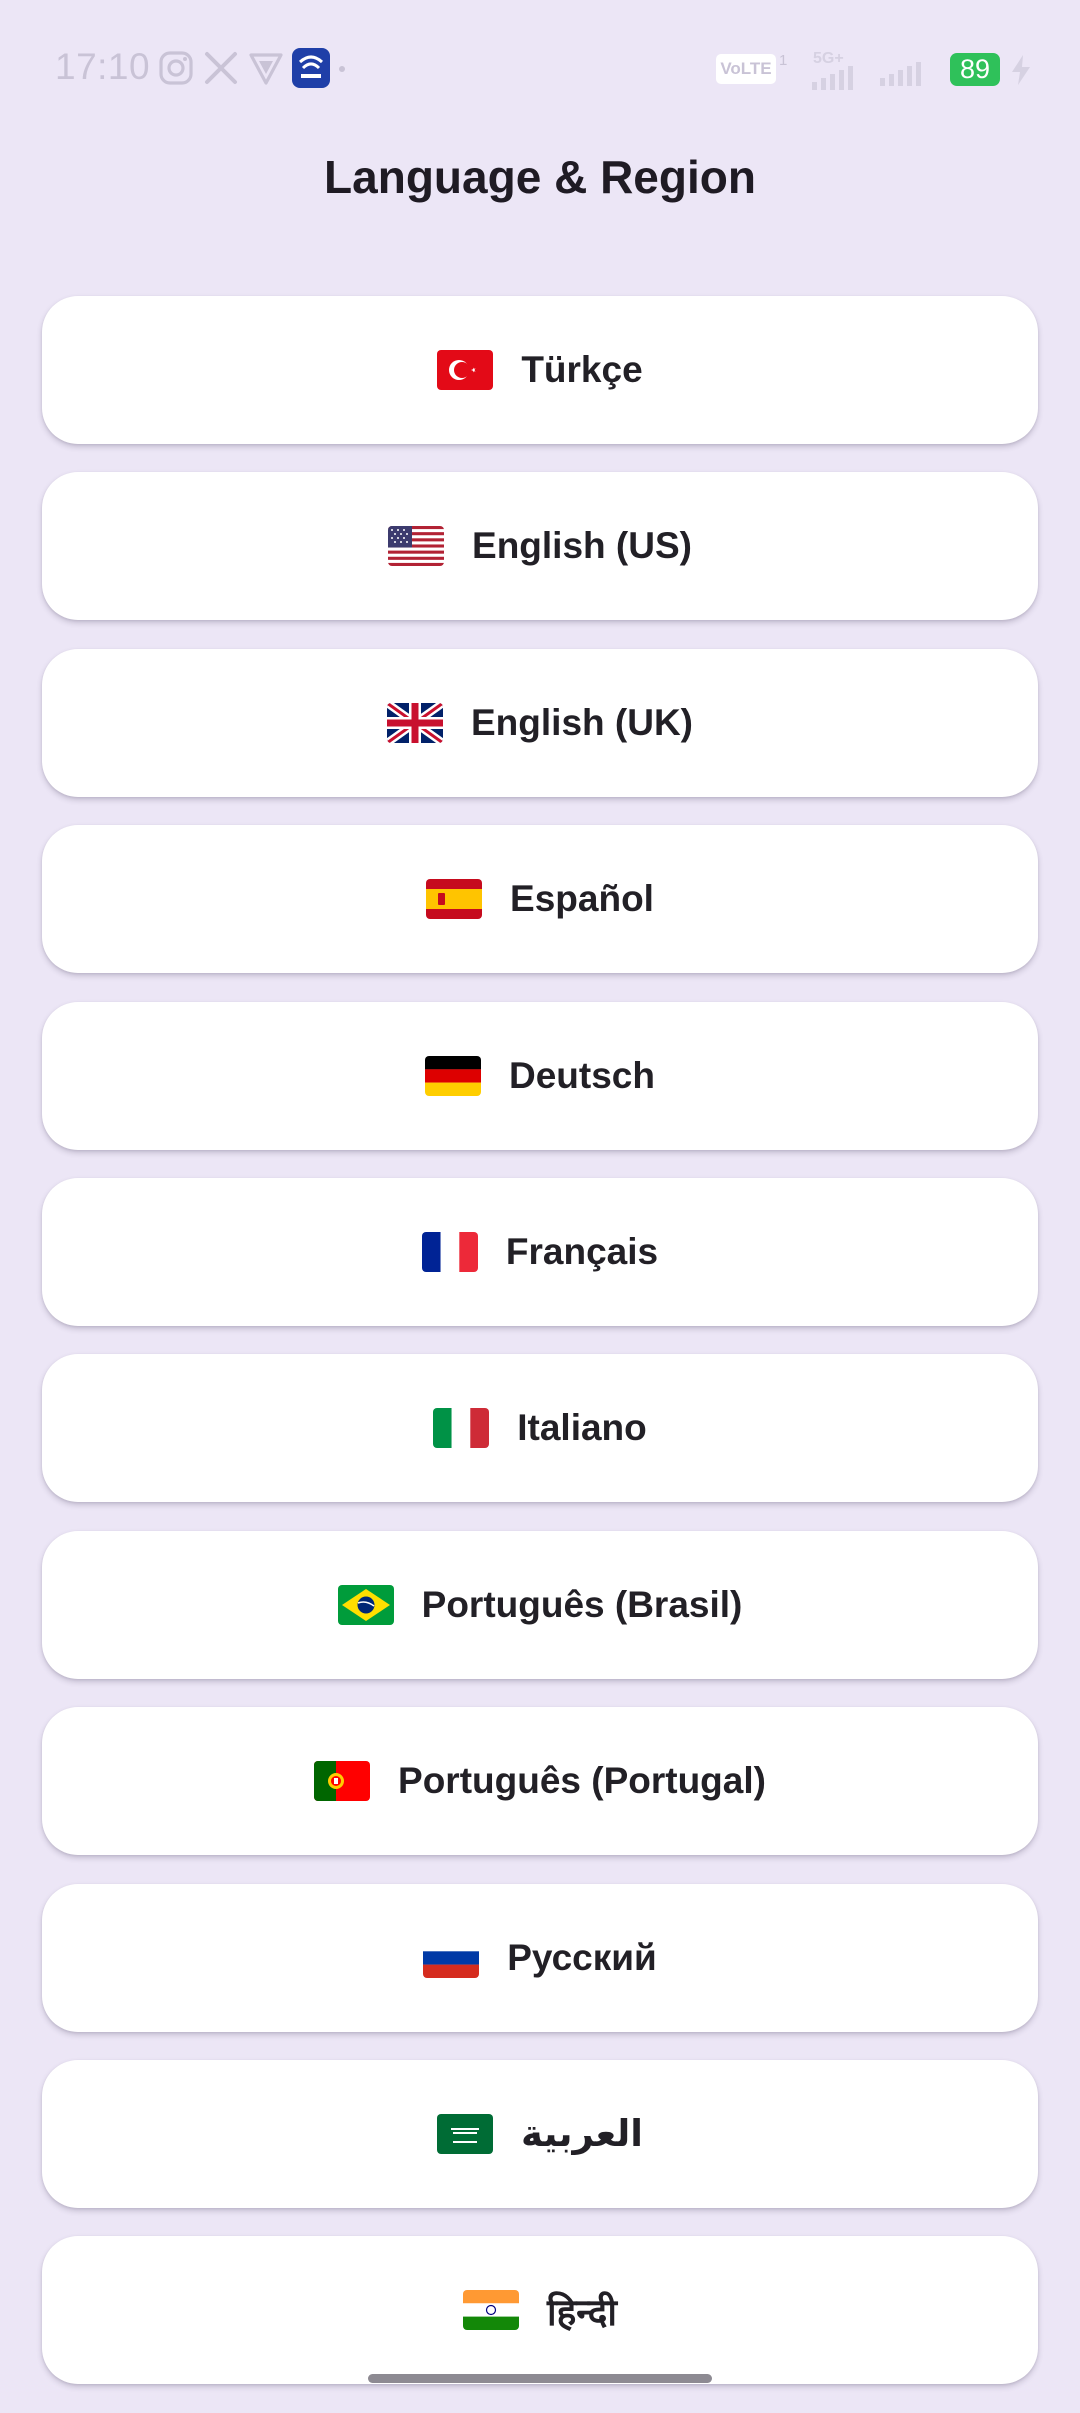  I want to click on language-option-russian: Русский, so click(540, 1957).